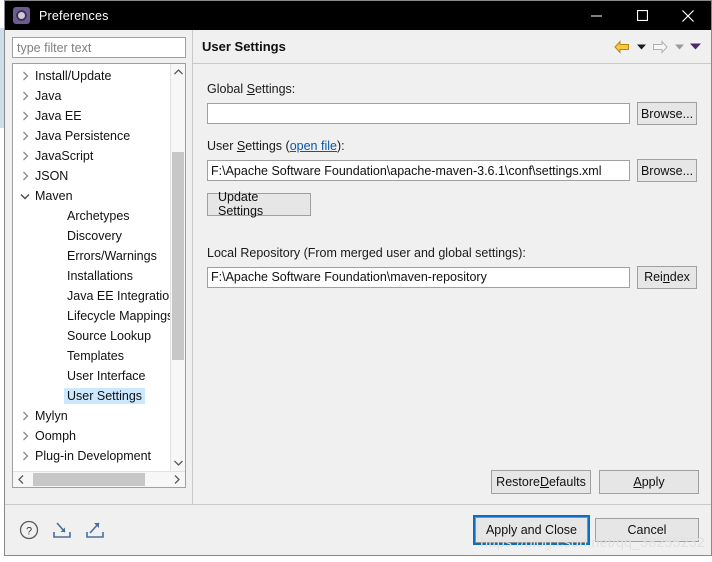 This screenshot has height=562, width=712. I want to click on forward-arrow-icon, so click(660, 47).